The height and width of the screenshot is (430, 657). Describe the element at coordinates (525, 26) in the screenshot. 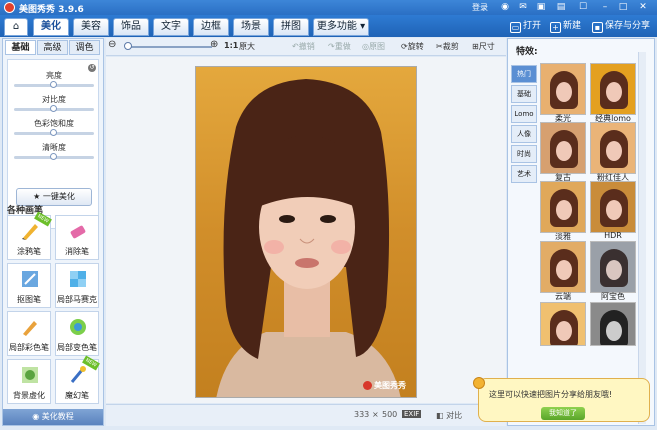

I see `open-button: ▭ 打开` at that location.